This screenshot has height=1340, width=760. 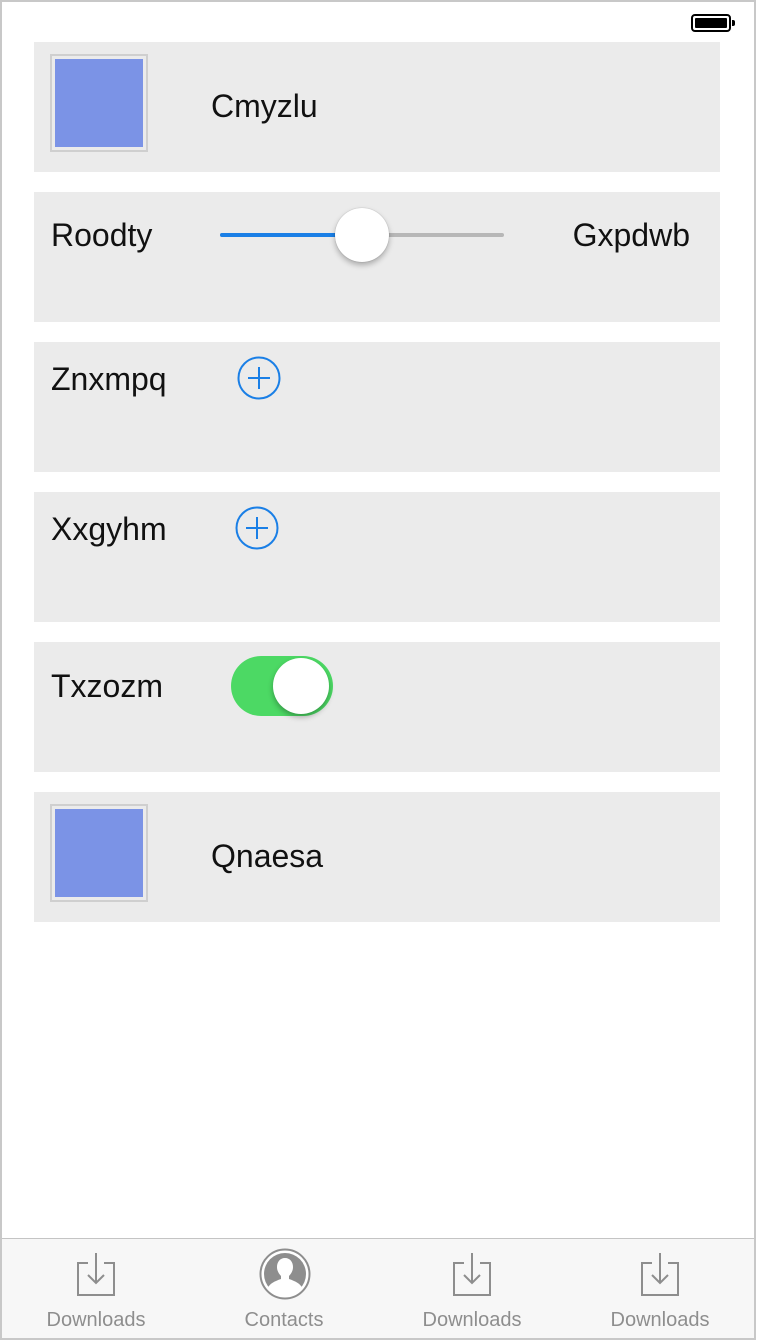 I want to click on slider-knob, so click(x=362, y=235).